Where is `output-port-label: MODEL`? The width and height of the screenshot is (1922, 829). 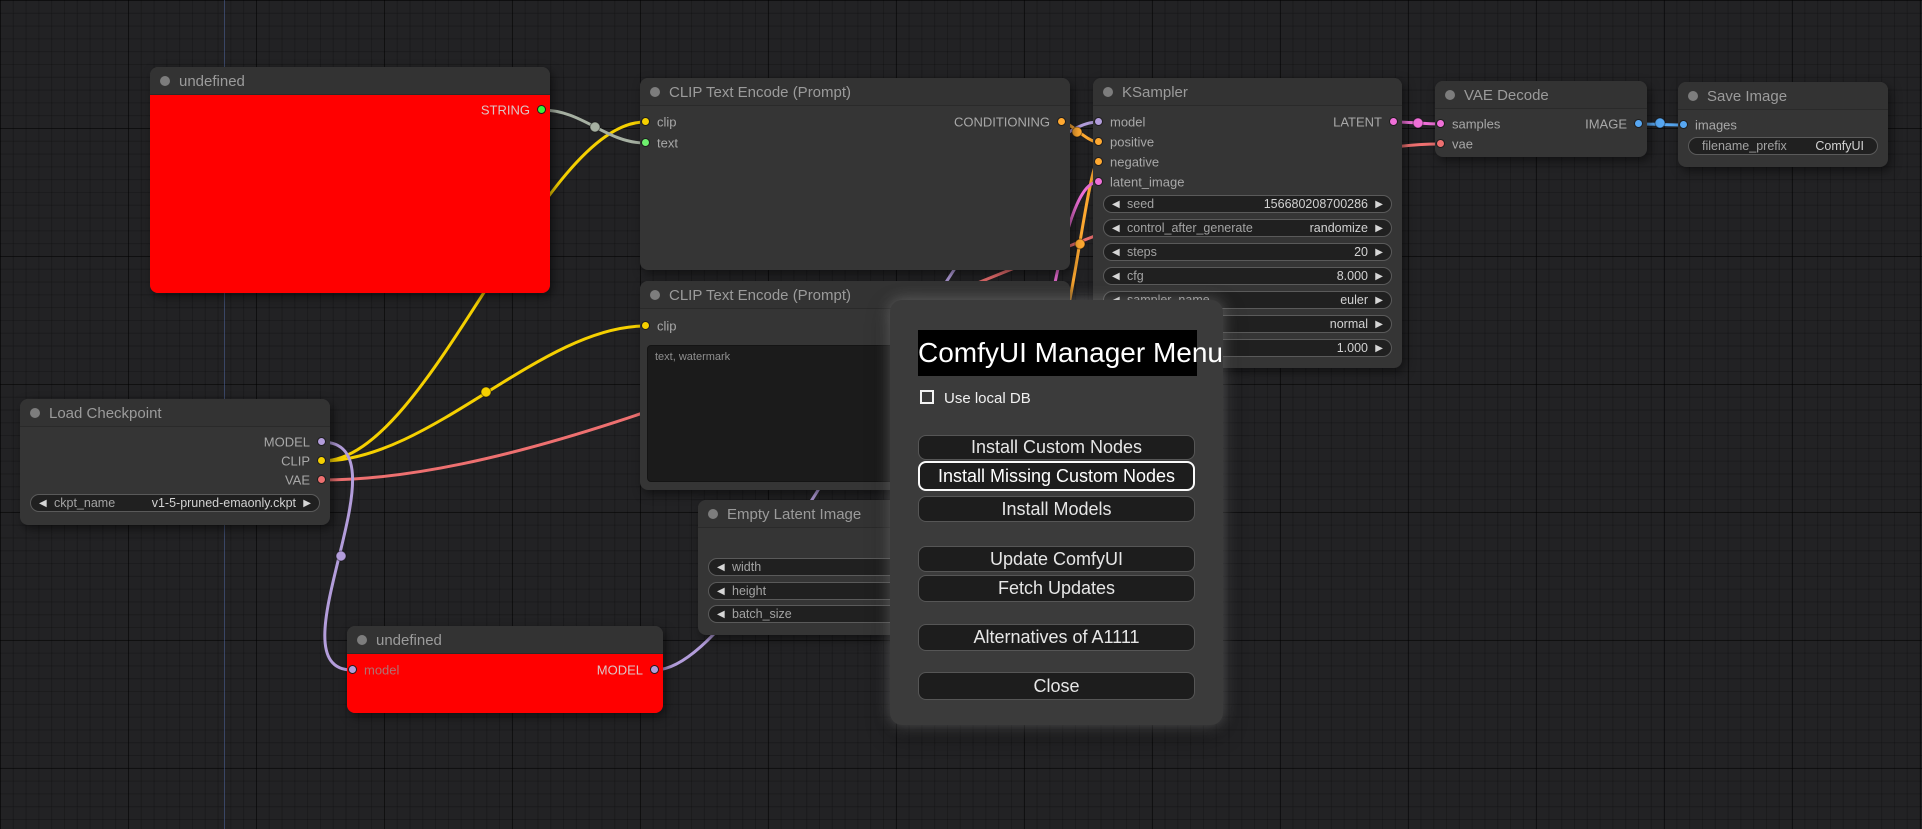
output-port-label: MODEL is located at coordinates (619, 670).